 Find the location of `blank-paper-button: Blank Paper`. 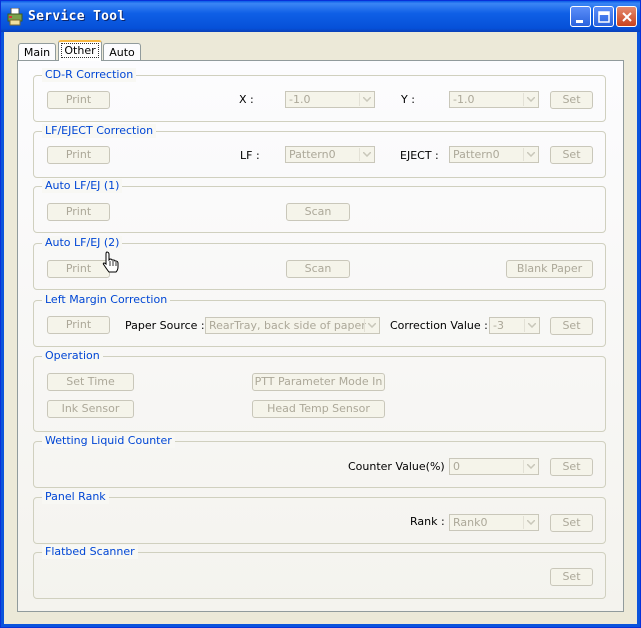

blank-paper-button: Blank Paper is located at coordinates (549, 269).